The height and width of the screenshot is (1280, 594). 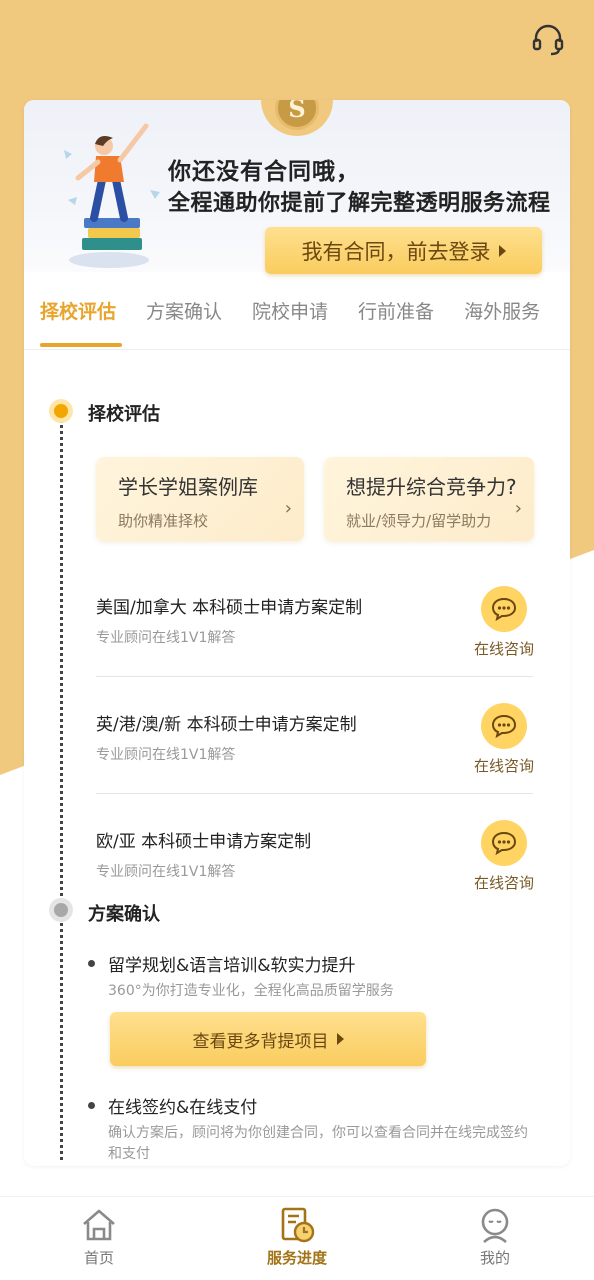 What do you see at coordinates (396, 310) in the screenshot?
I see `tab-pre-departure: 行前准备` at bounding box center [396, 310].